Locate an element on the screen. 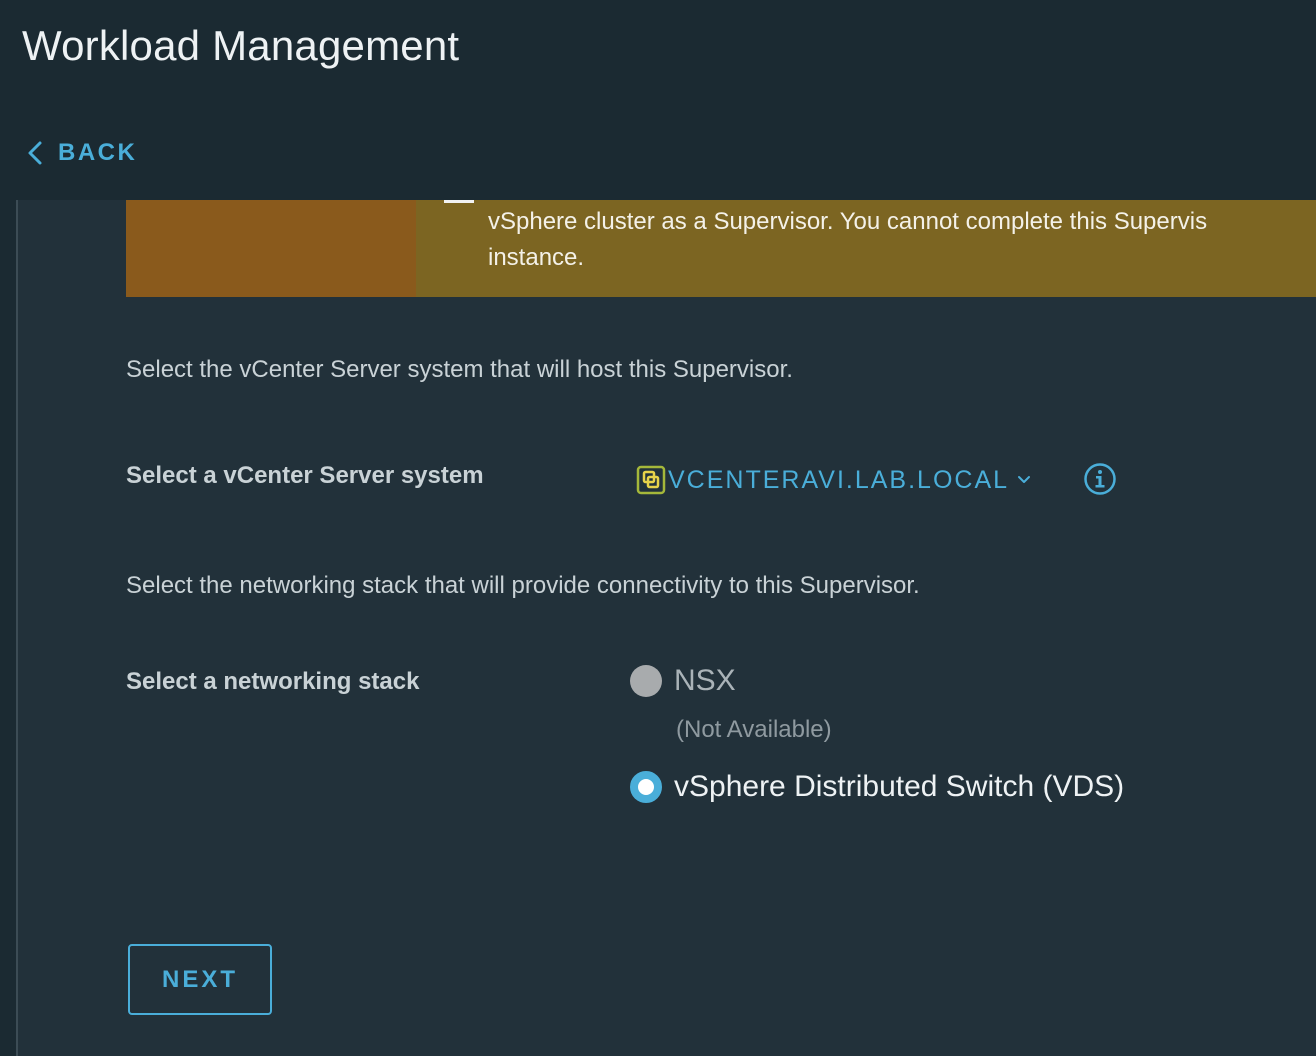 The height and width of the screenshot is (1056, 1316). chevron-left-icon is located at coordinates (35, 153).